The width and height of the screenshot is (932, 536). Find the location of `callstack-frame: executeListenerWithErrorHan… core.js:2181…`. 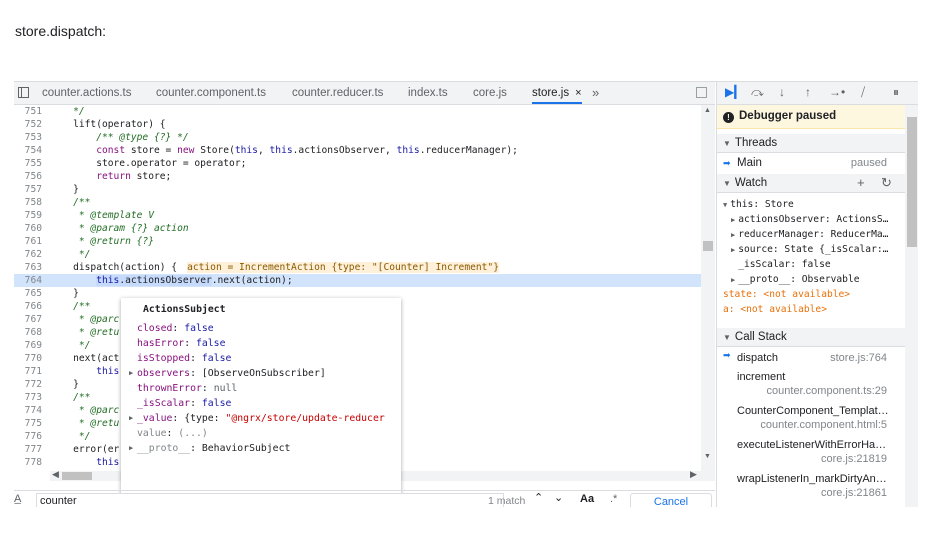

callstack-frame: executeListenerWithErrorHan… core.js:2181… is located at coordinates (811, 455).